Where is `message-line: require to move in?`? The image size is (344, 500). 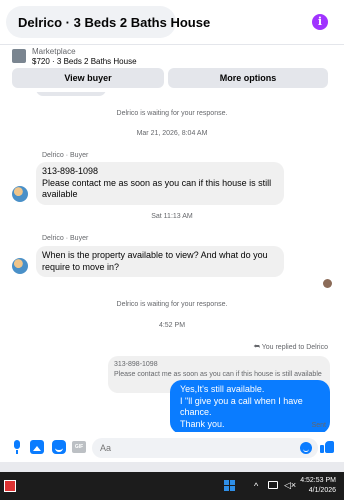 message-line: require to move in? is located at coordinates (81, 266).